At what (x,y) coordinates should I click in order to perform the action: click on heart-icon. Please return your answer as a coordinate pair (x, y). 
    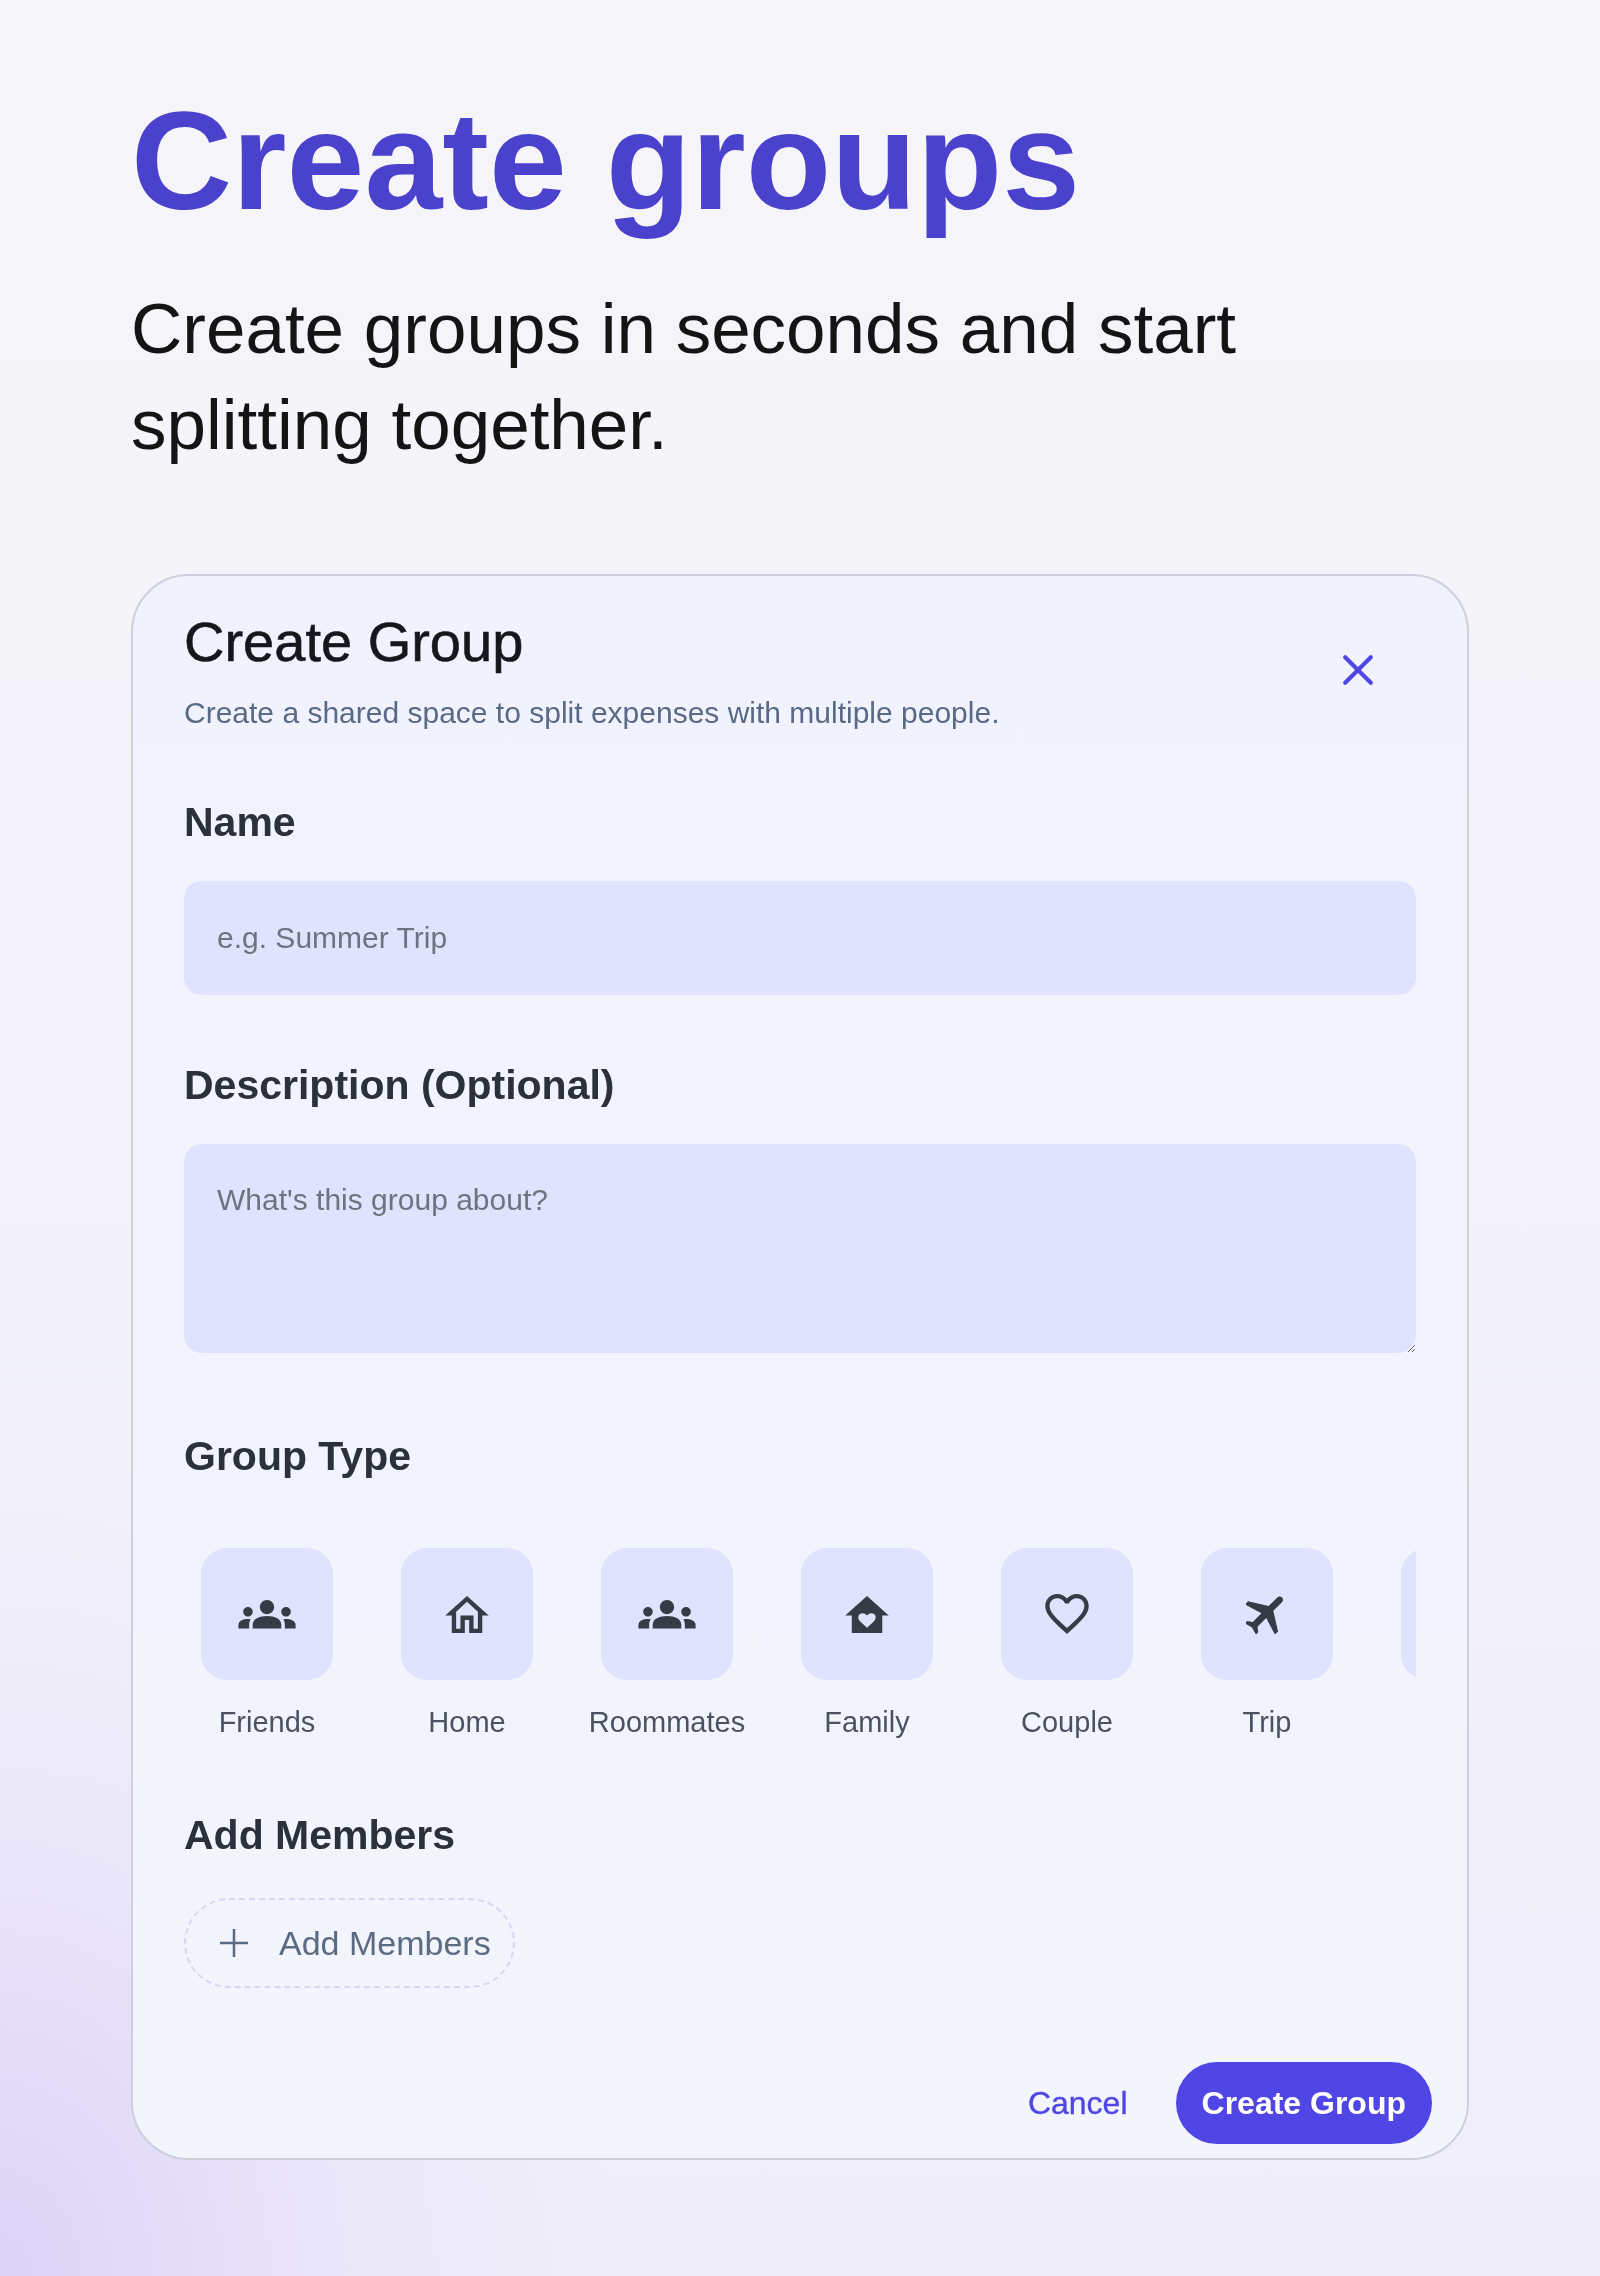
    Looking at the image, I should click on (1067, 1614).